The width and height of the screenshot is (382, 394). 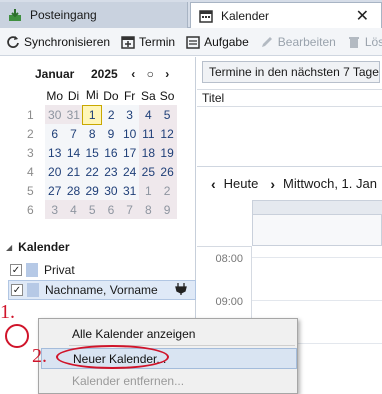 I want to click on date-cell: 13, so click(x=55, y=152).